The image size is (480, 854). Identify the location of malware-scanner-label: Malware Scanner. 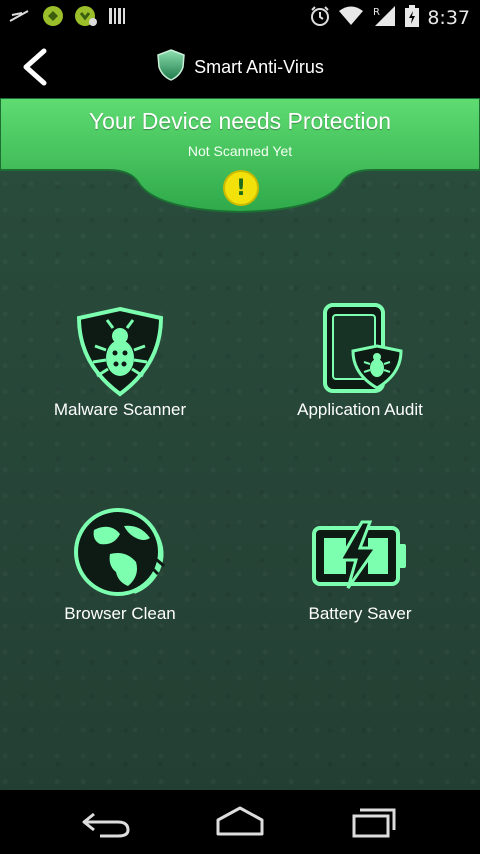
(120, 409).